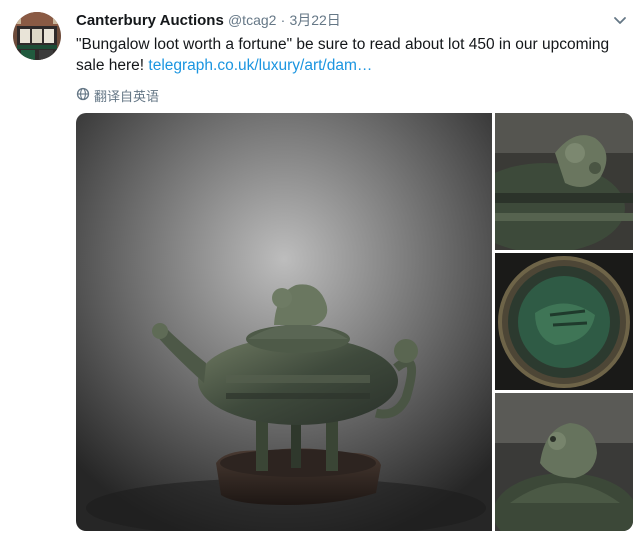 This screenshot has height=537, width=644. Describe the element at coordinates (37, 36) in the screenshot. I see `avatar` at that location.